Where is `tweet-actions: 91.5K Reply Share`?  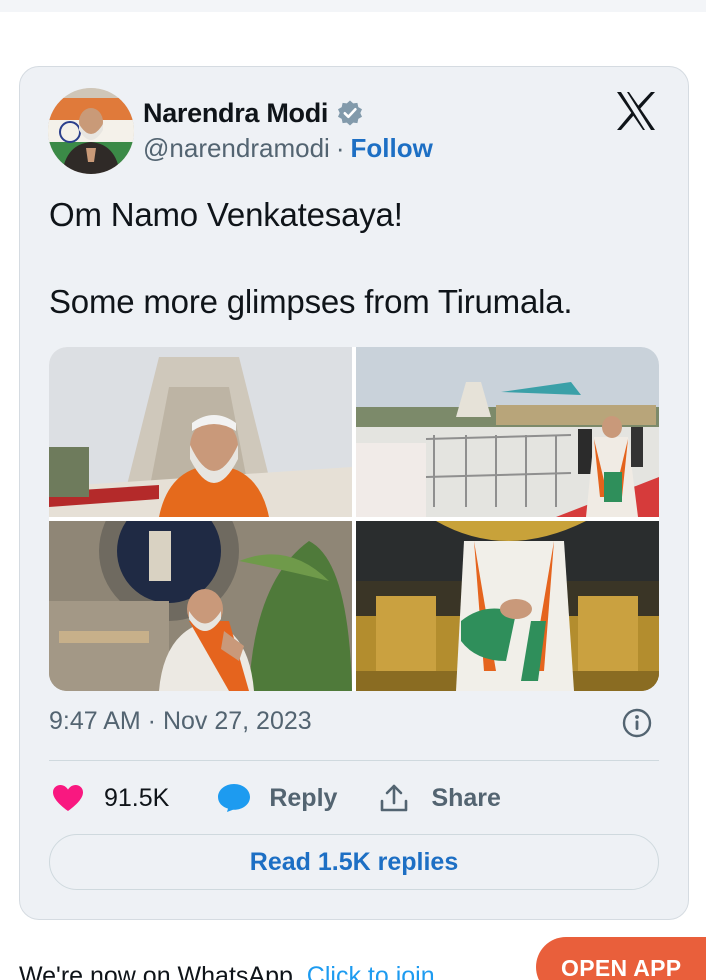 tweet-actions: 91.5K Reply Share is located at coordinates (276, 798).